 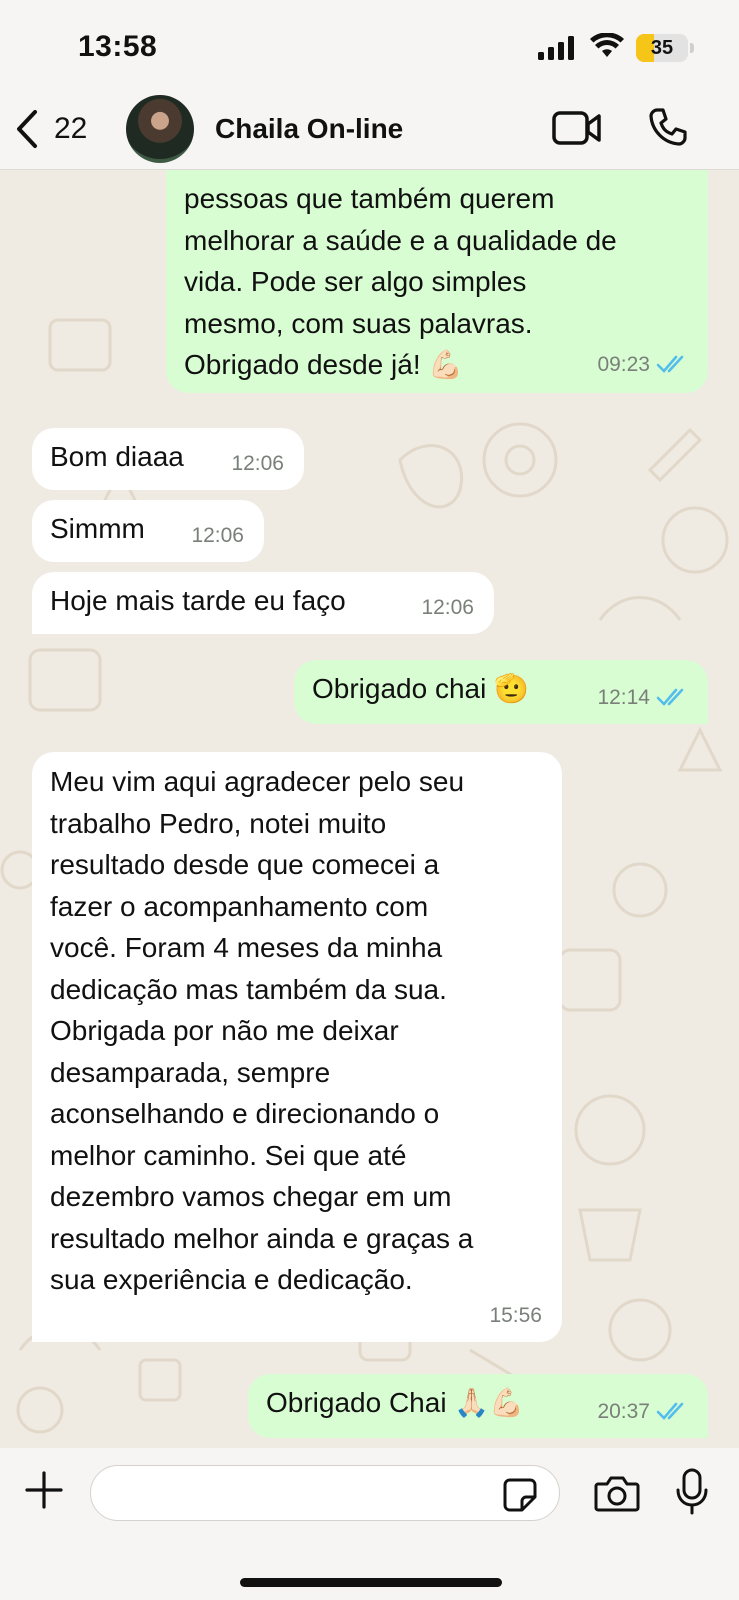 What do you see at coordinates (50, 129) in the screenshot?
I see `back-button: 22` at bounding box center [50, 129].